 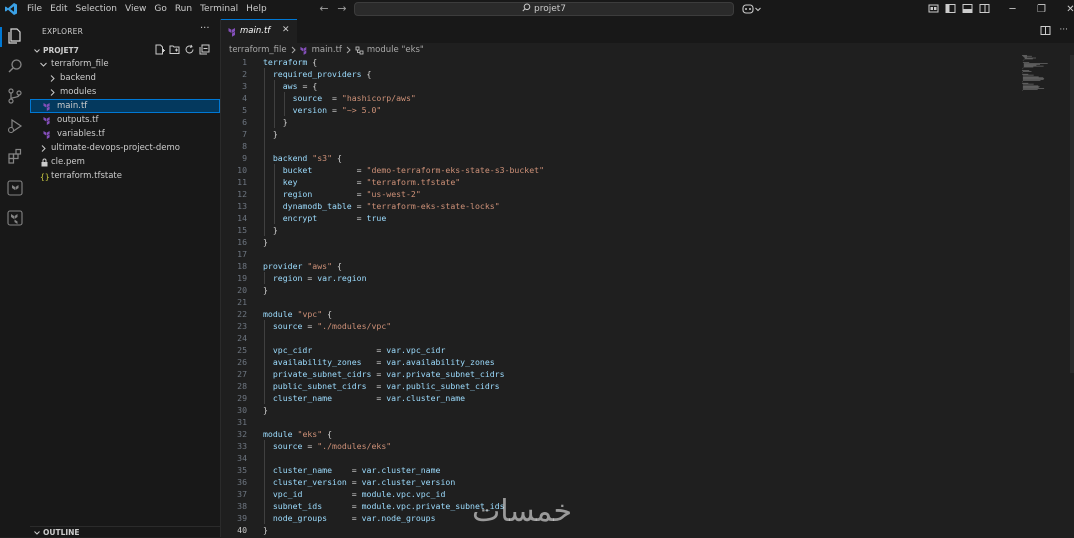 What do you see at coordinates (324, 9) in the screenshot?
I see `back-arrow-icon: ←` at bounding box center [324, 9].